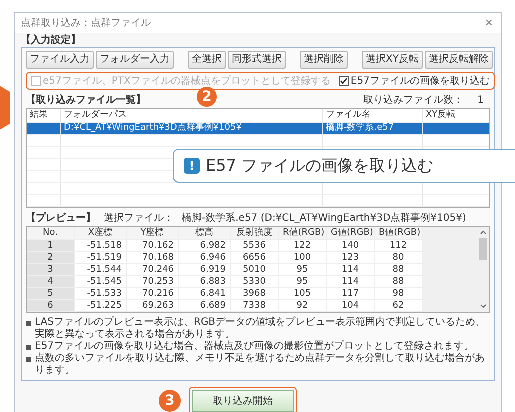 Image resolution: width=515 pixels, height=412 pixels. What do you see at coordinates (255, 246) in the screenshot?
I see `table-cell: 5536` at bounding box center [255, 246].